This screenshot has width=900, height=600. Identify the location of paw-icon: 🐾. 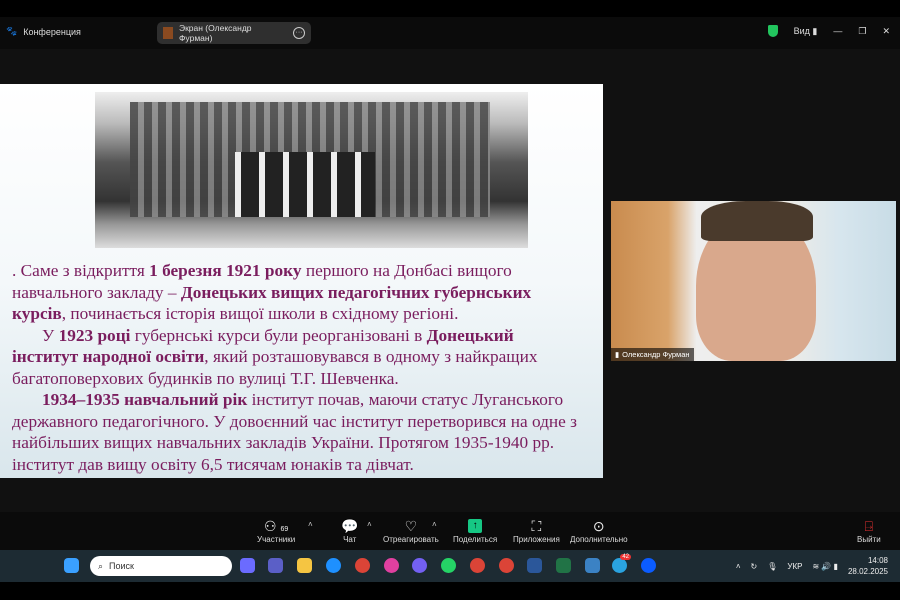
(12, 31).